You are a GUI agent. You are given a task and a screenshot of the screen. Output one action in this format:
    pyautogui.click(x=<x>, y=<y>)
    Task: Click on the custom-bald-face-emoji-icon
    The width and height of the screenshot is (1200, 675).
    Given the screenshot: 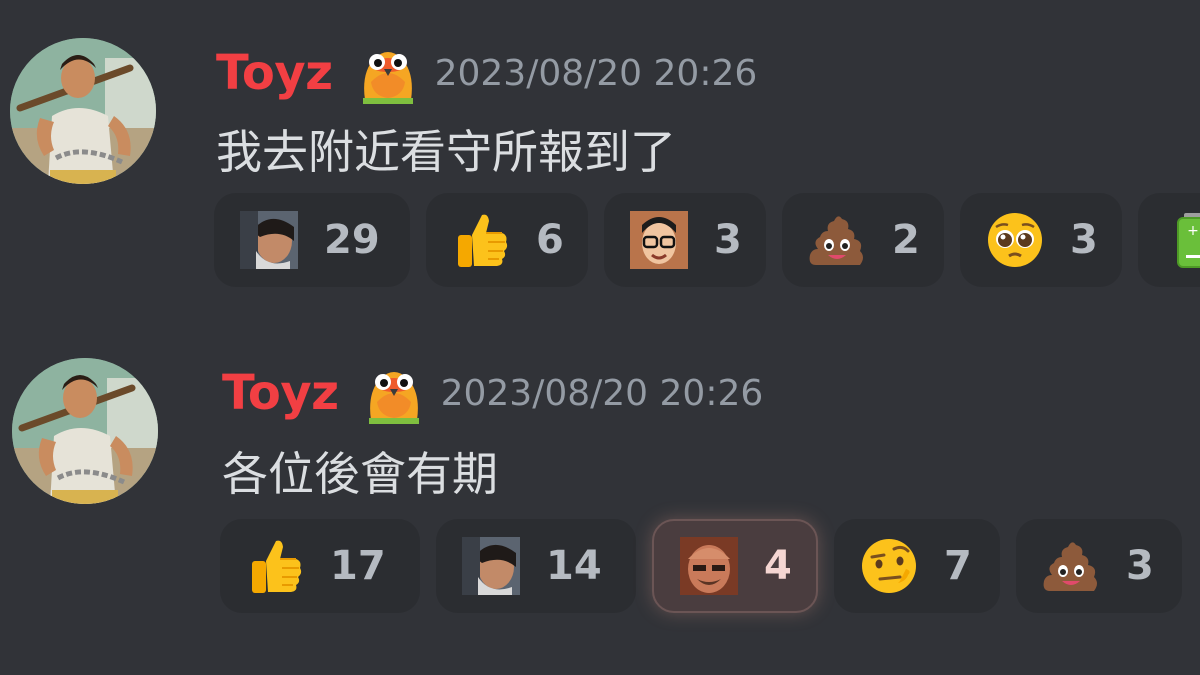 What is the action you would take?
    pyautogui.click(x=709, y=566)
    